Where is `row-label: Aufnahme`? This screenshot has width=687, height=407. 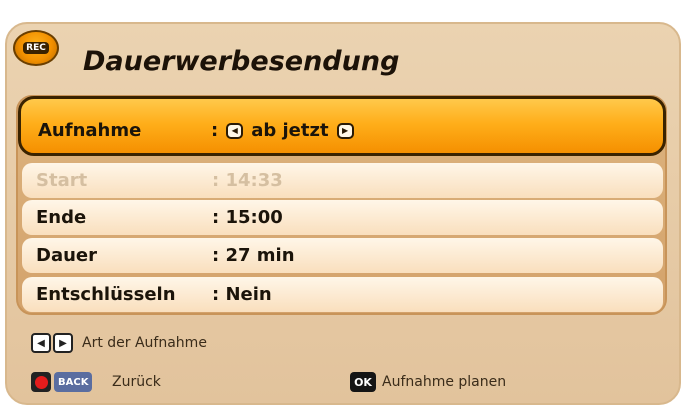 row-label: Aufnahme is located at coordinates (90, 130).